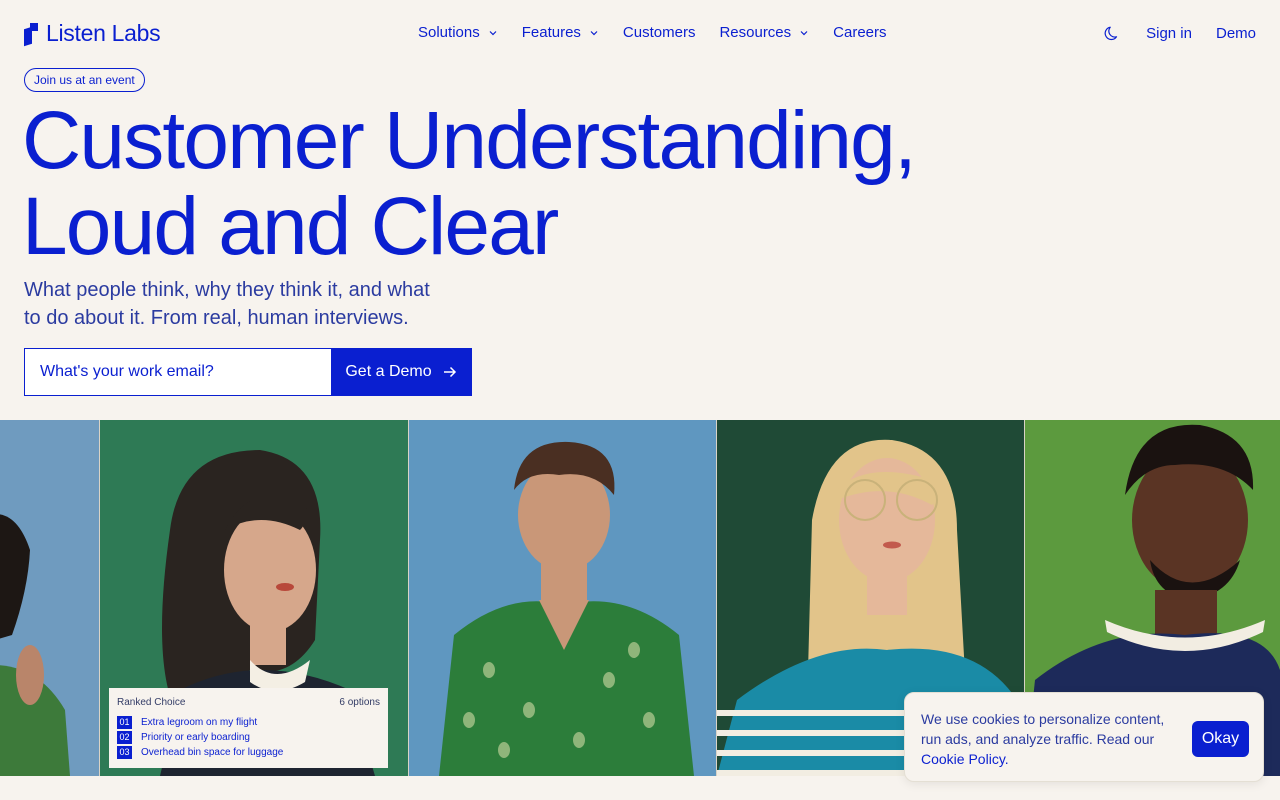 This screenshot has width=1280, height=800. Describe the element at coordinates (859, 32) in the screenshot. I see `nav-careers: Careers` at that location.